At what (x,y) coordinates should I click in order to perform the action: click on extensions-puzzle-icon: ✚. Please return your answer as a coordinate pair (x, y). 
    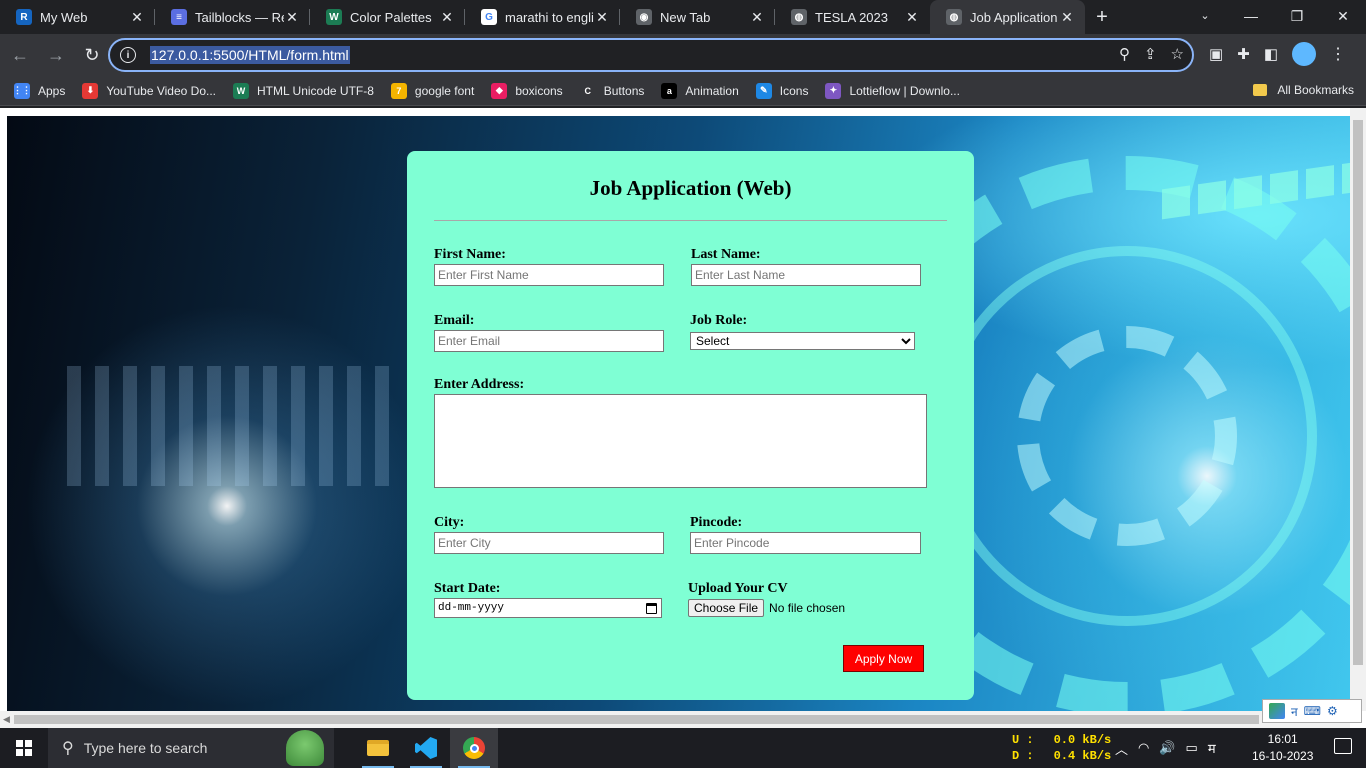
    Looking at the image, I should click on (1243, 54).